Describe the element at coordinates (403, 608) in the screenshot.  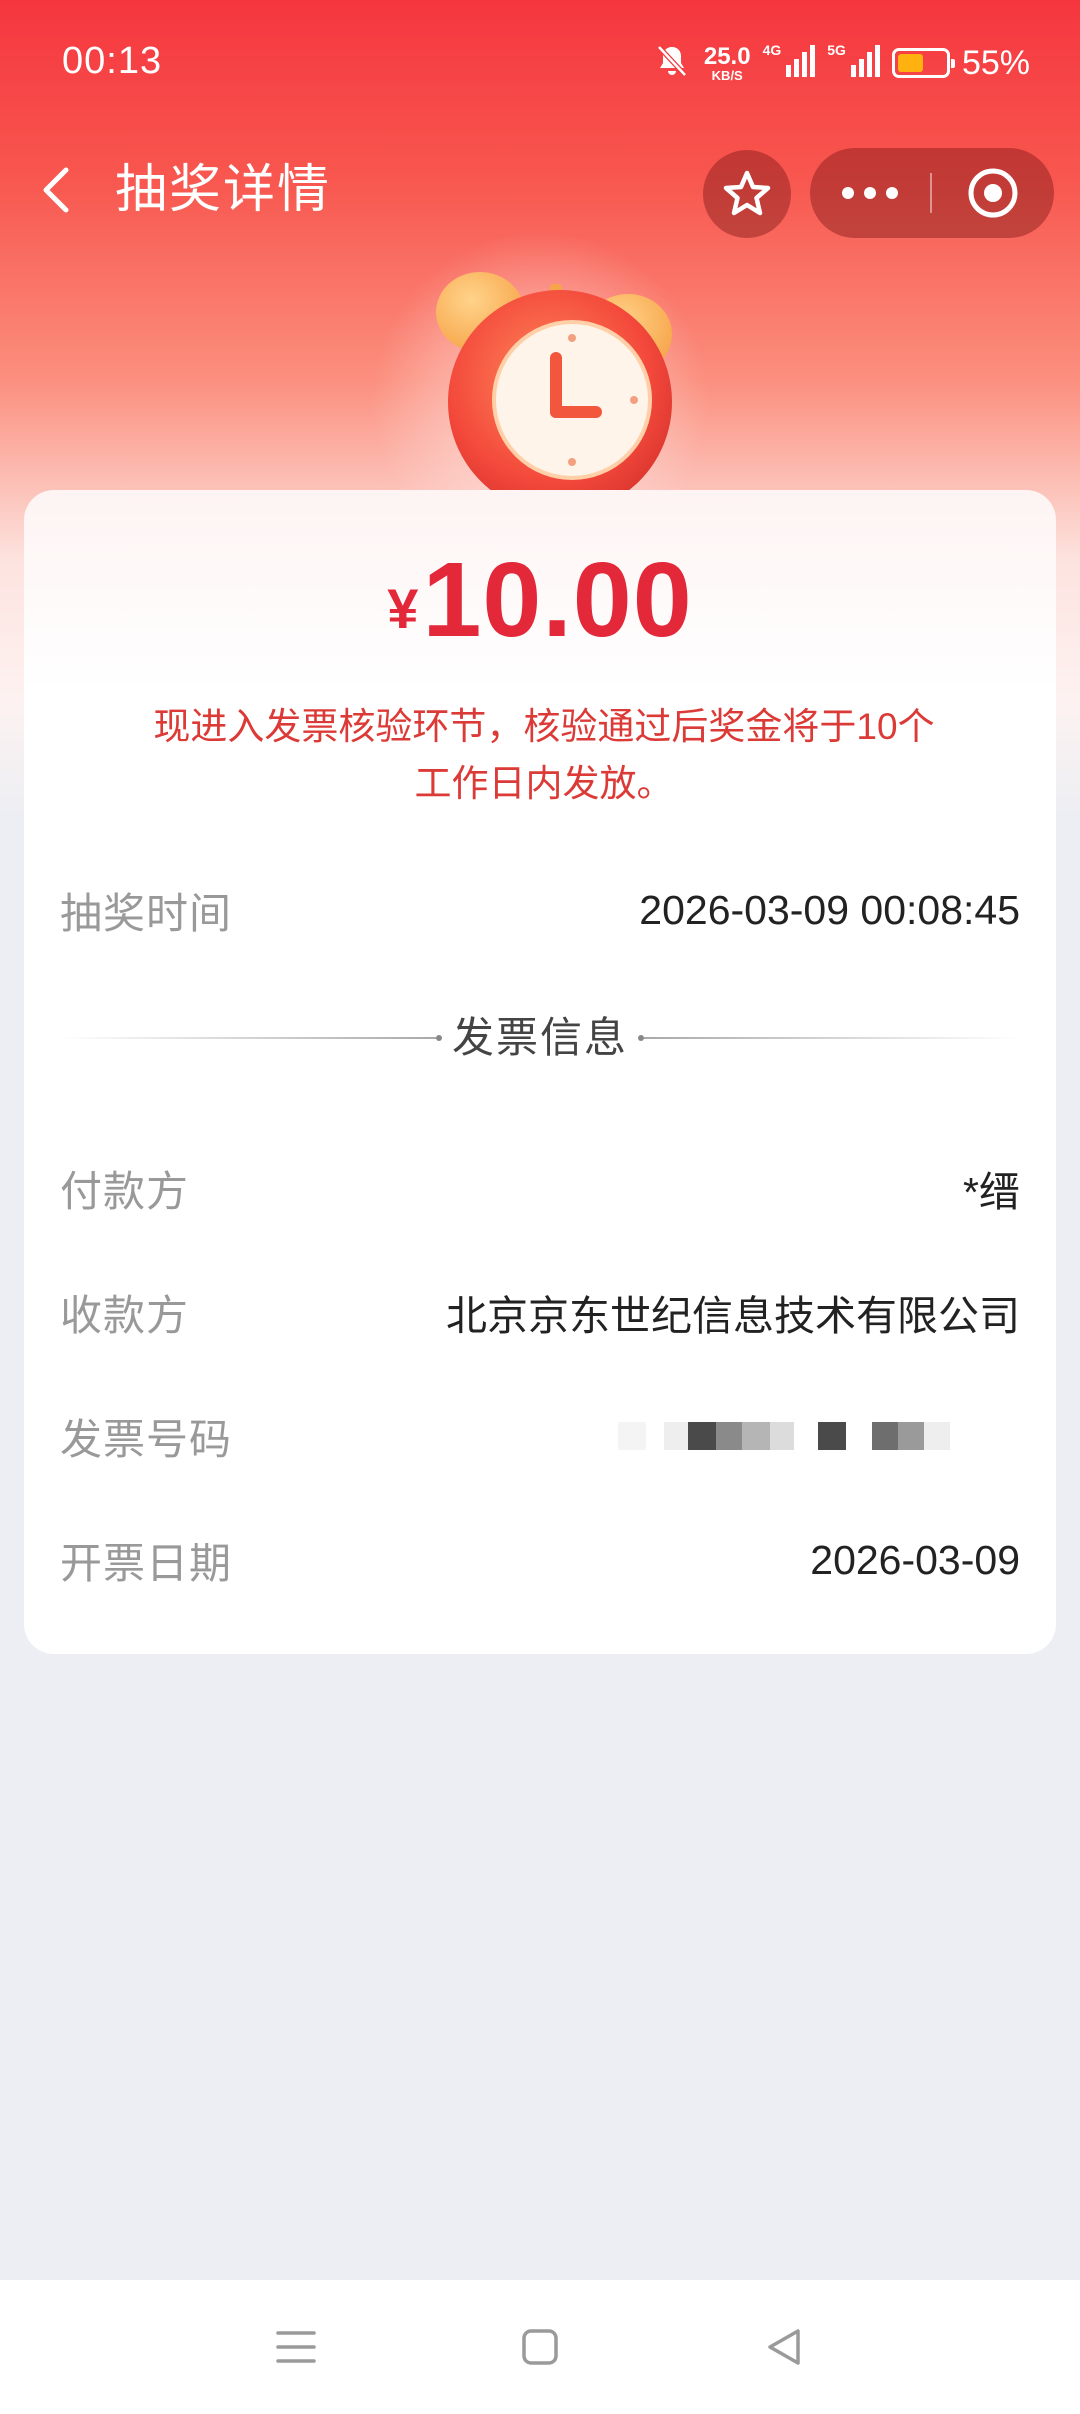
I see `currency-symbol: ¥` at that location.